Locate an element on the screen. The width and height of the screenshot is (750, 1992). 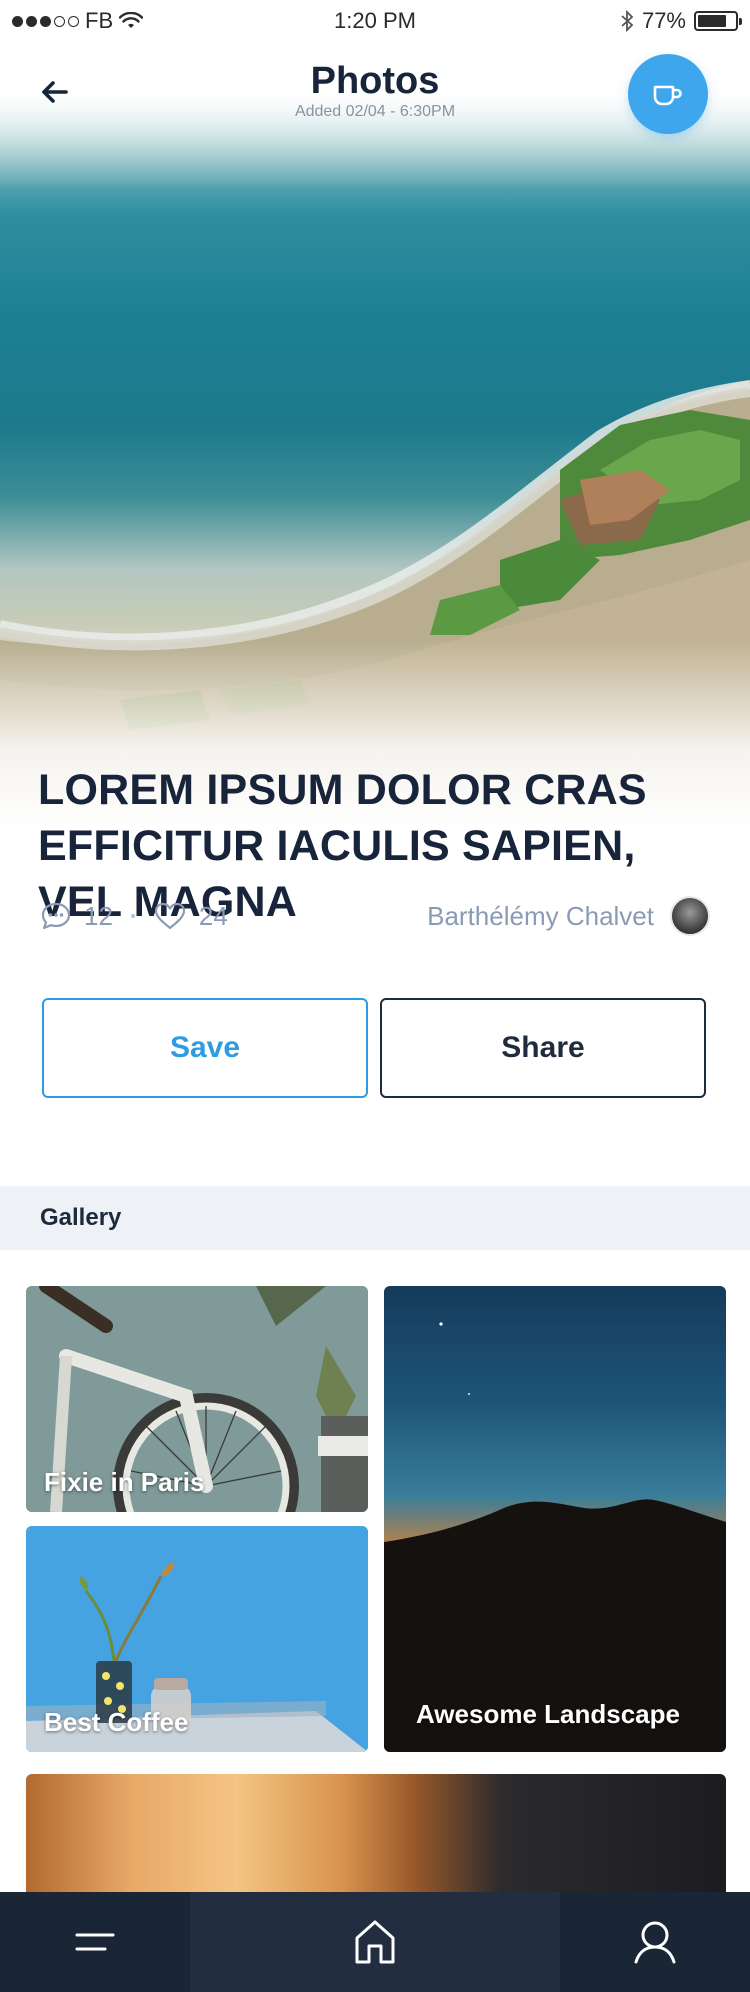
comments-count-value: 12 is located at coordinates (98, 915).